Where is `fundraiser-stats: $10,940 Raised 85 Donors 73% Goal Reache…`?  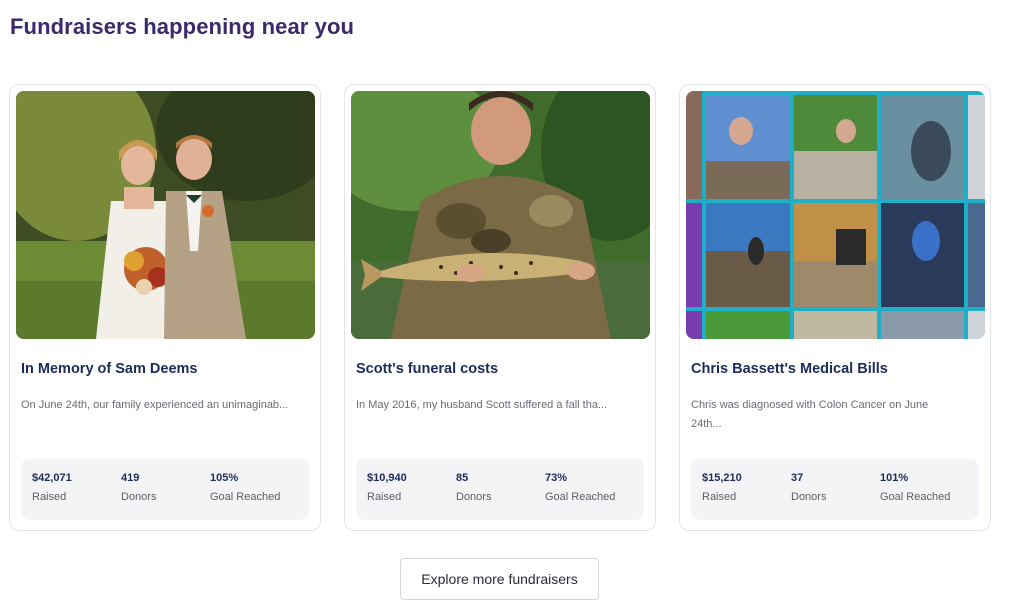
fundraiser-stats: $10,940 Raised 85 Donors 73% Goal Reache… is located at coordinates (500, 489).